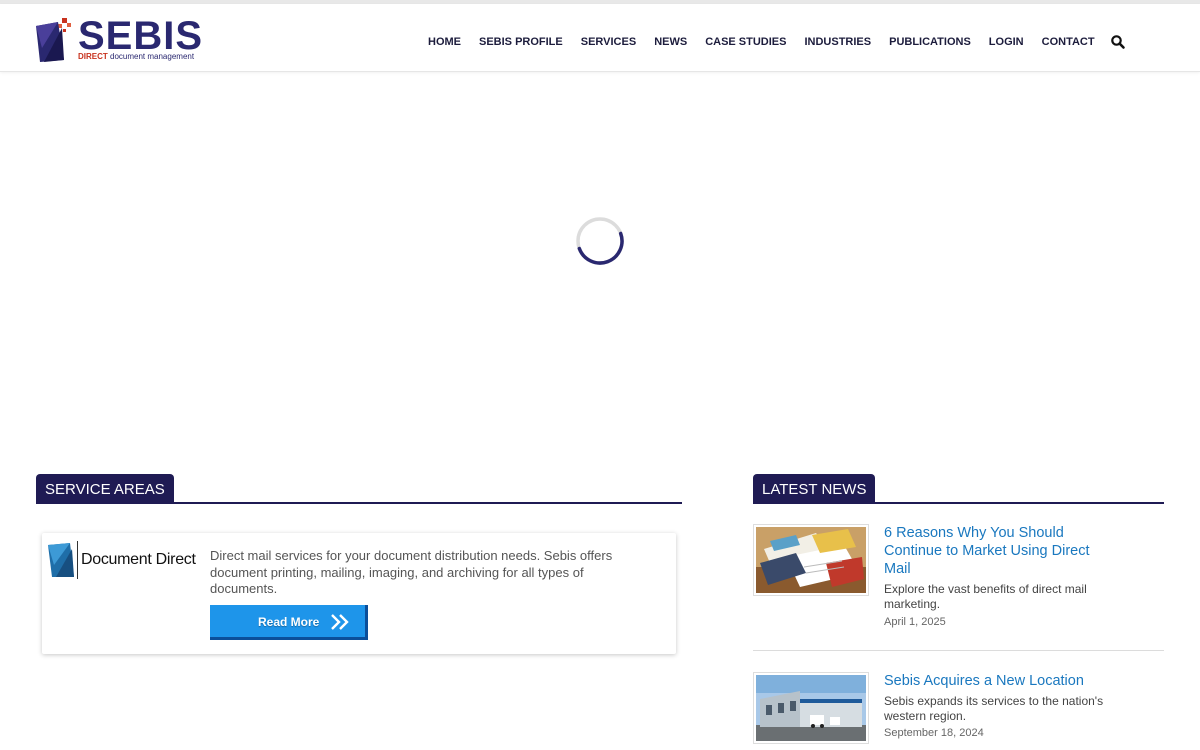 The height and width of the screenshot is (750, 1200). What do you see at coordinates (670, 42) in the screenshot?
I see `nav-news: NEWS` at bounding box center [670, 42].